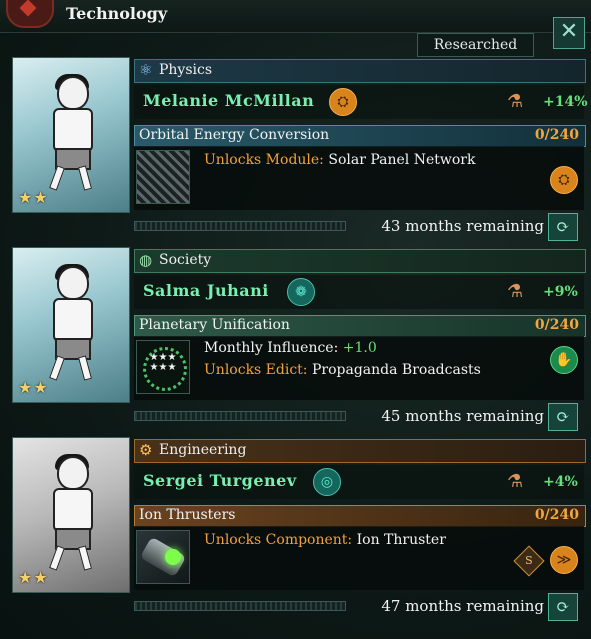 The height and width of the screenshot is (639, 591). Describe the element at coordinates (564, 560) in the screenshot. I see `thruster-icon: ≫` at that location.